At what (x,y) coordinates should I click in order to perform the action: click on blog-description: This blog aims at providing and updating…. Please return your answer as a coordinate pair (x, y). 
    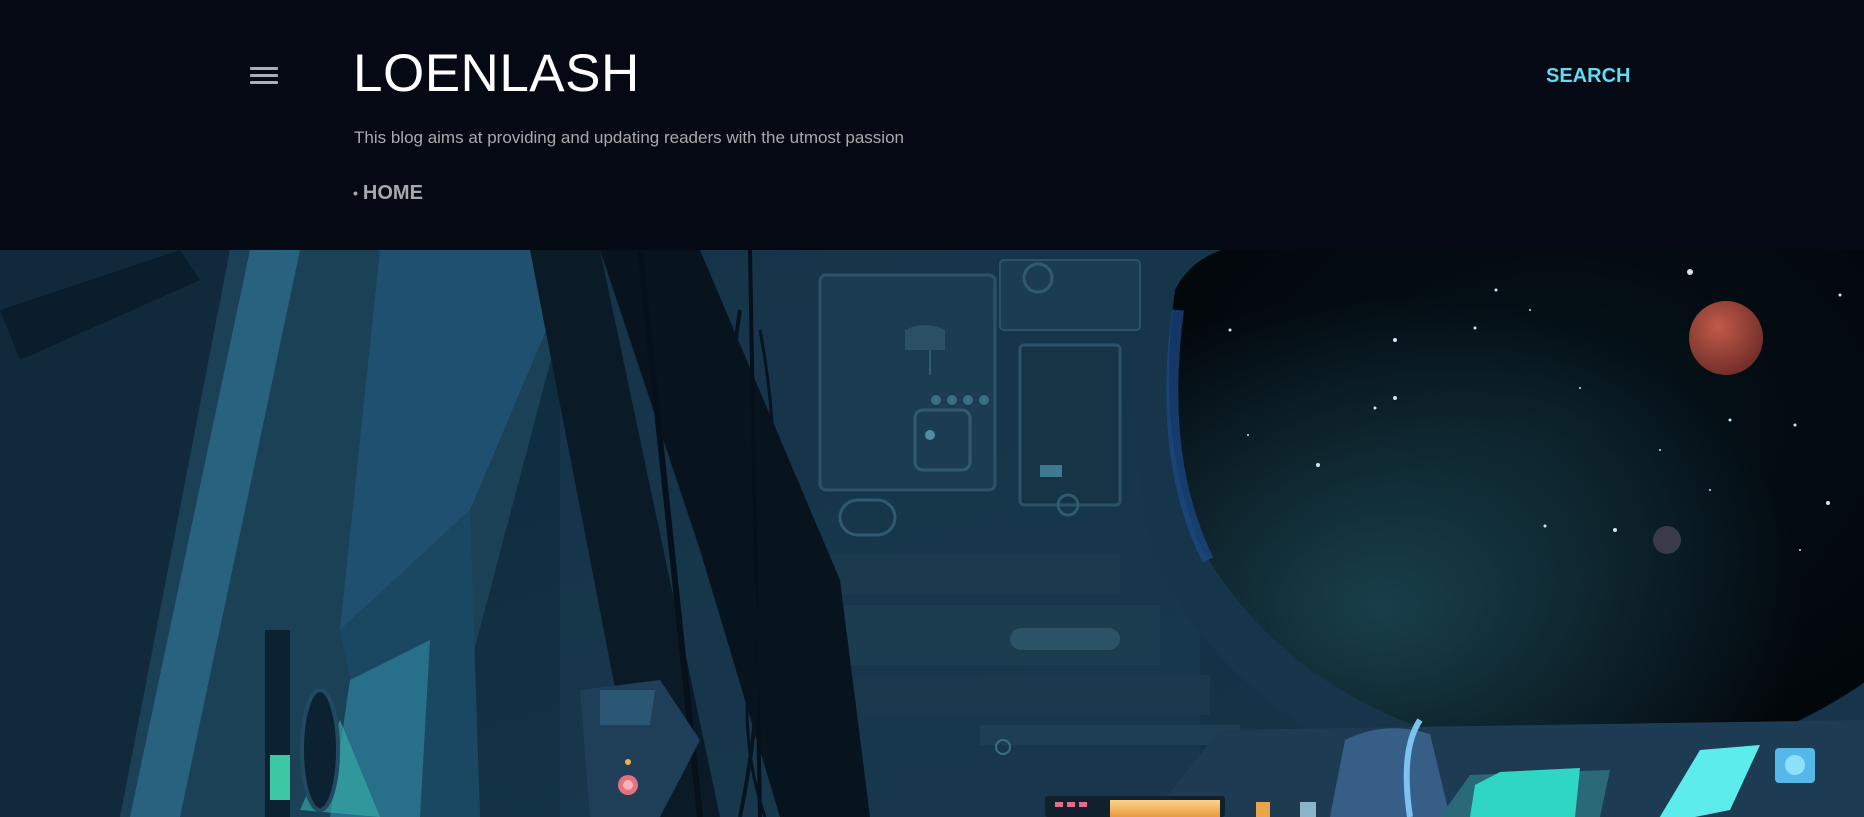
    Looking at the image, I should click on (629, 137).